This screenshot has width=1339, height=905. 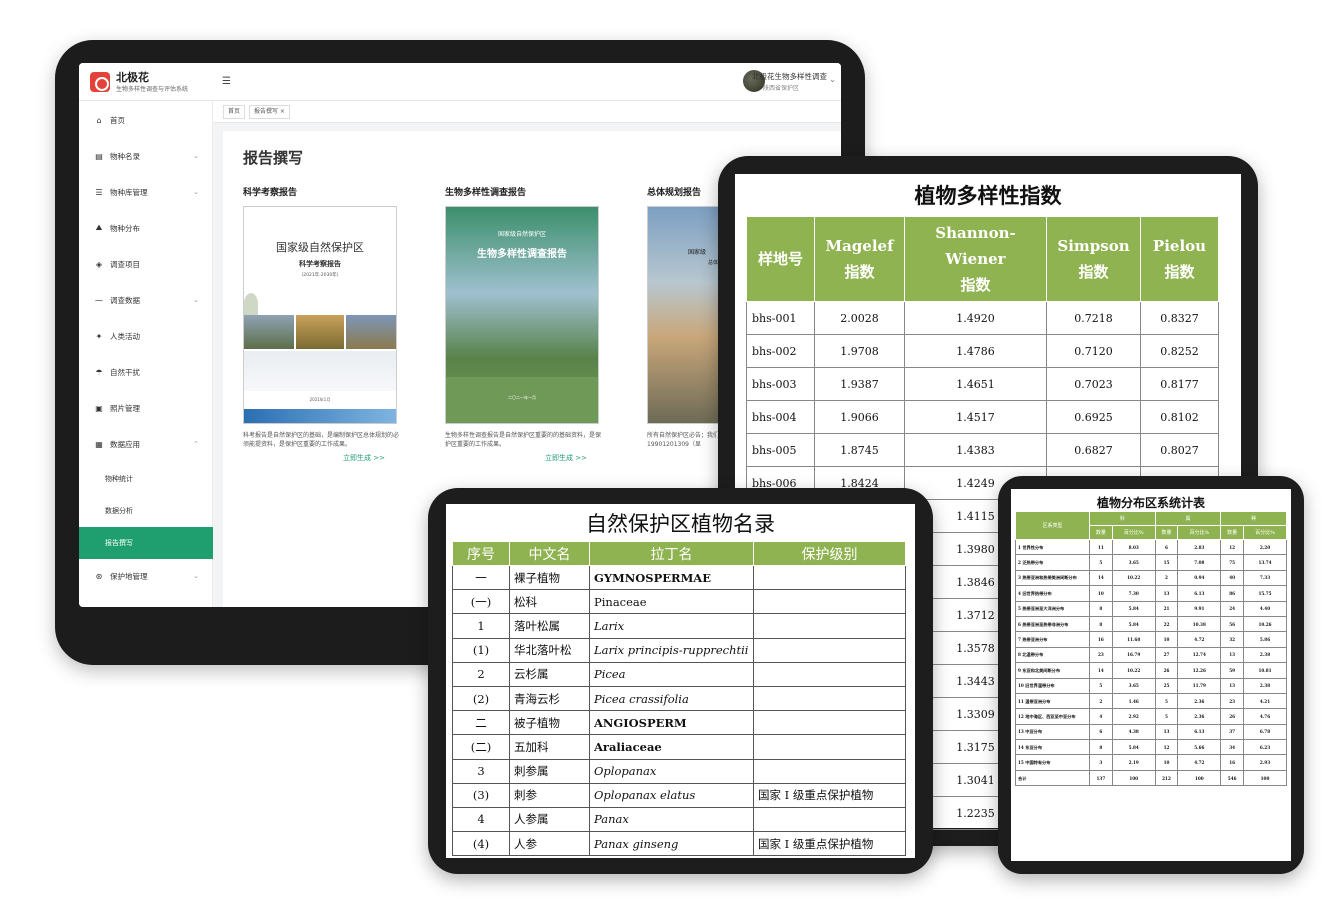 I want to click on table-row: bhs-004 1.9066 1.4517 0.6925 0.8102, so click(x=982, y=417).